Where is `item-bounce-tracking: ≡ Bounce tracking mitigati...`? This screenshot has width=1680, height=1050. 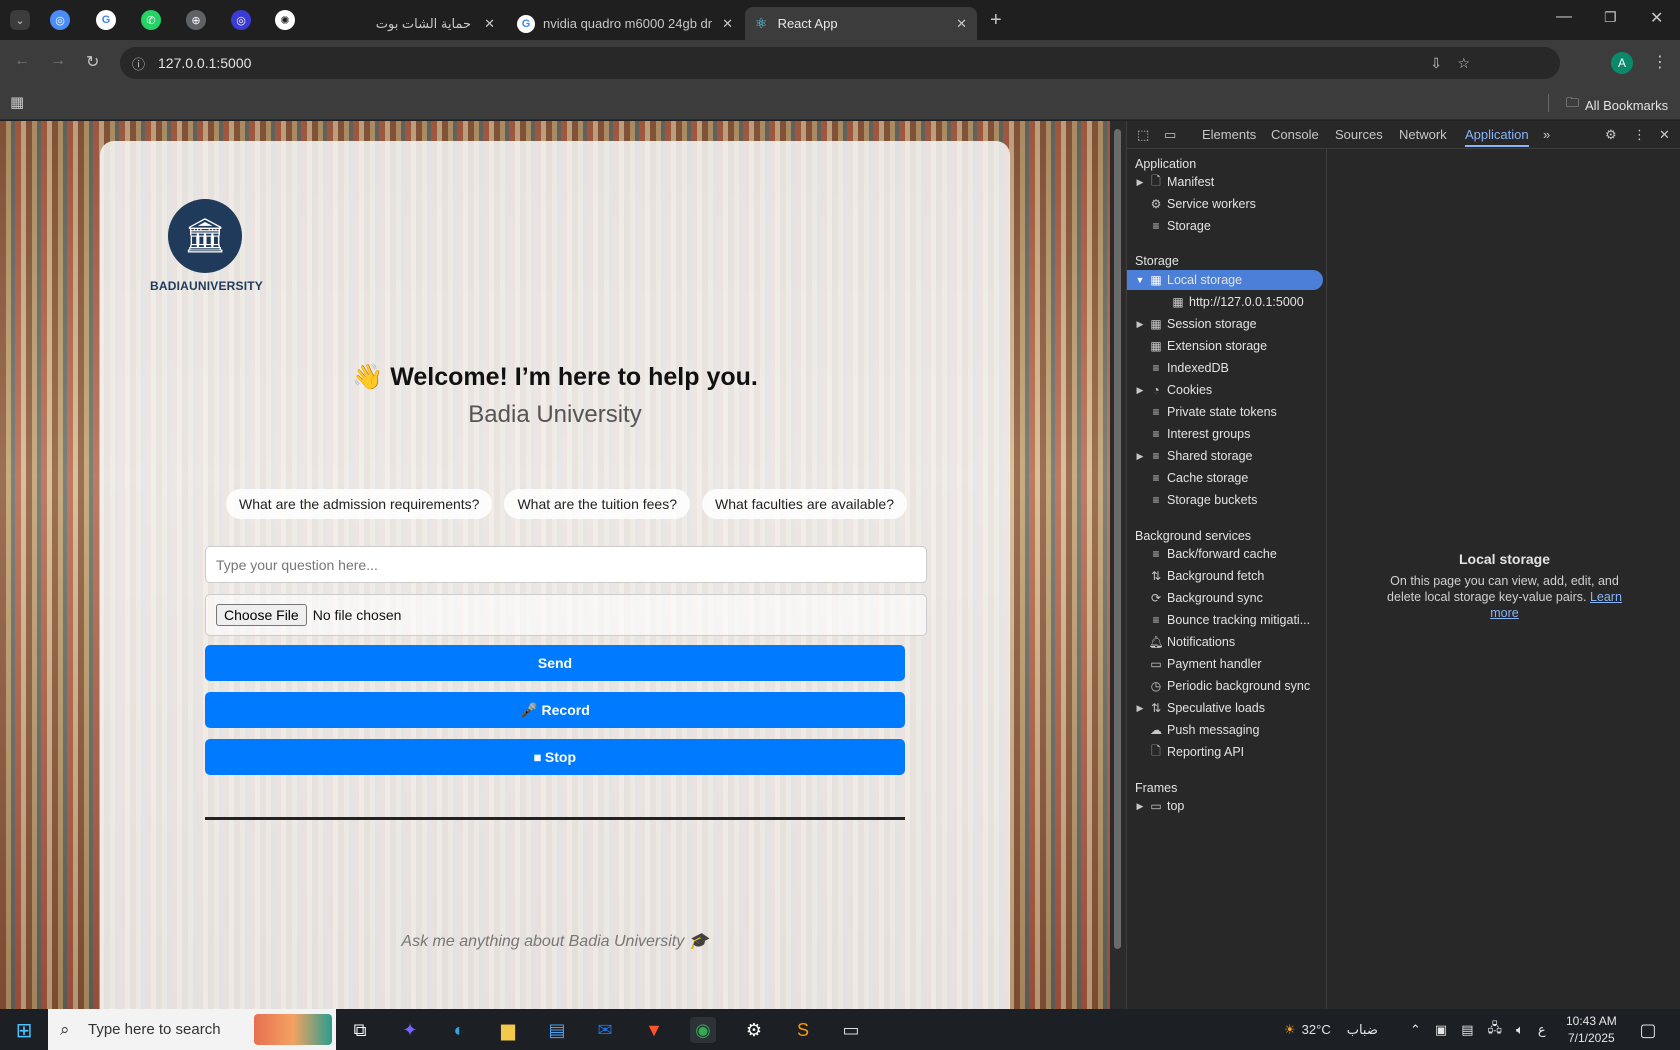
item-bounce-tracking: ≡ Bounce tracking mitigati... is located at coordinates (1225, 620).